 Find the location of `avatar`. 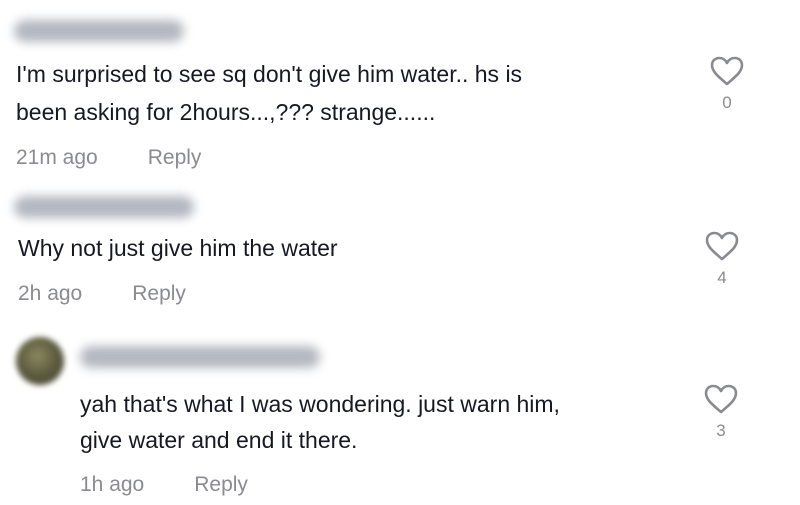

avatar is located at coordinates (40, 361).